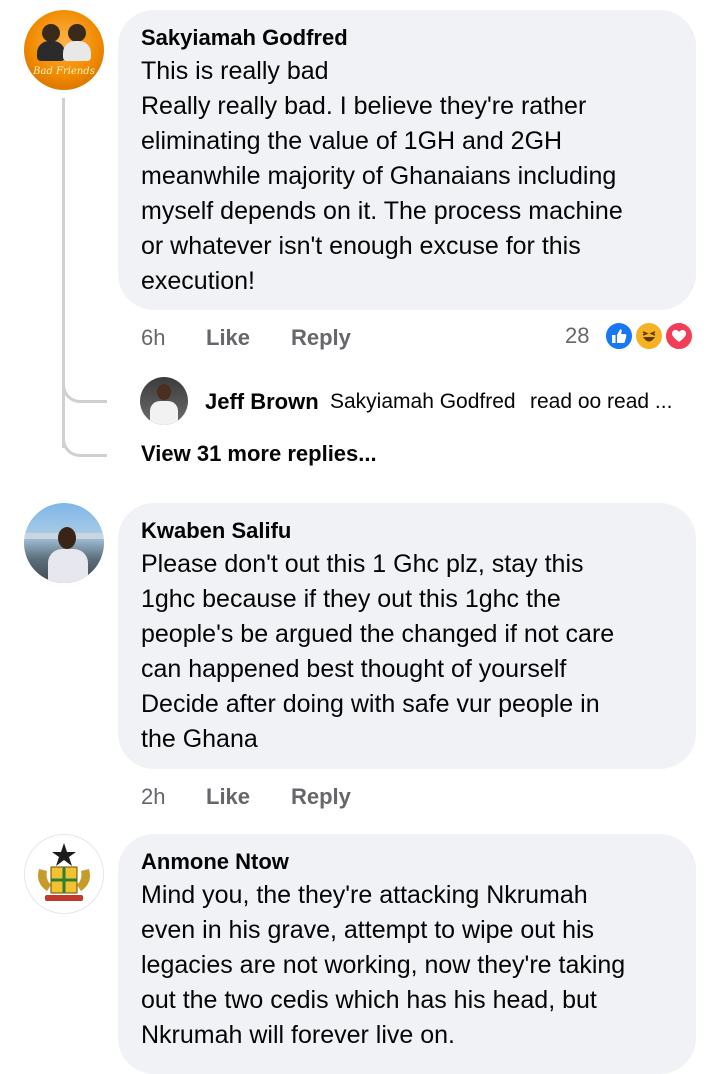 Image resolution: width=720 pixels, height=1074 pixels. Describe the element at coordinates (423, 402) in the screenshot. I see `reply-mention: Sakyiamah Godfred` at that location.